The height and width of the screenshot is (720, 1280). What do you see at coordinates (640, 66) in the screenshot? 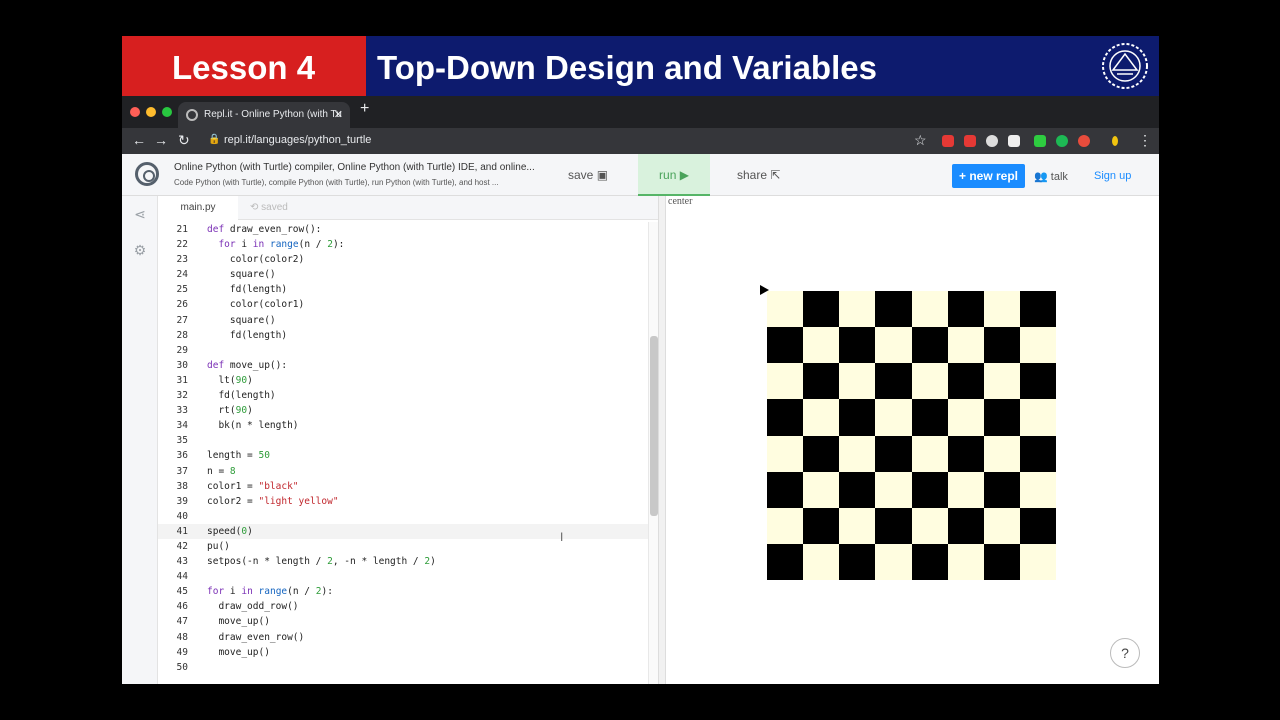
I see `lesson-banner: Lesson 4 Top-Down Design and Variables` at bounding box center [640, 66].